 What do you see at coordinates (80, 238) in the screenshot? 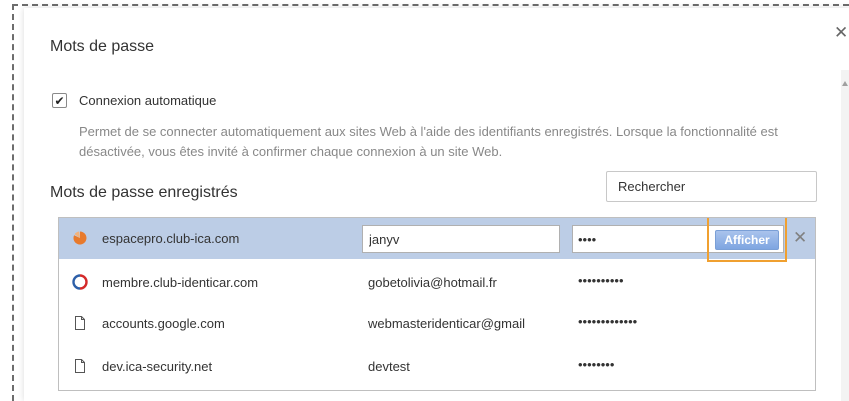
I see `orange-site-icon` at bounding box center [80, 238].